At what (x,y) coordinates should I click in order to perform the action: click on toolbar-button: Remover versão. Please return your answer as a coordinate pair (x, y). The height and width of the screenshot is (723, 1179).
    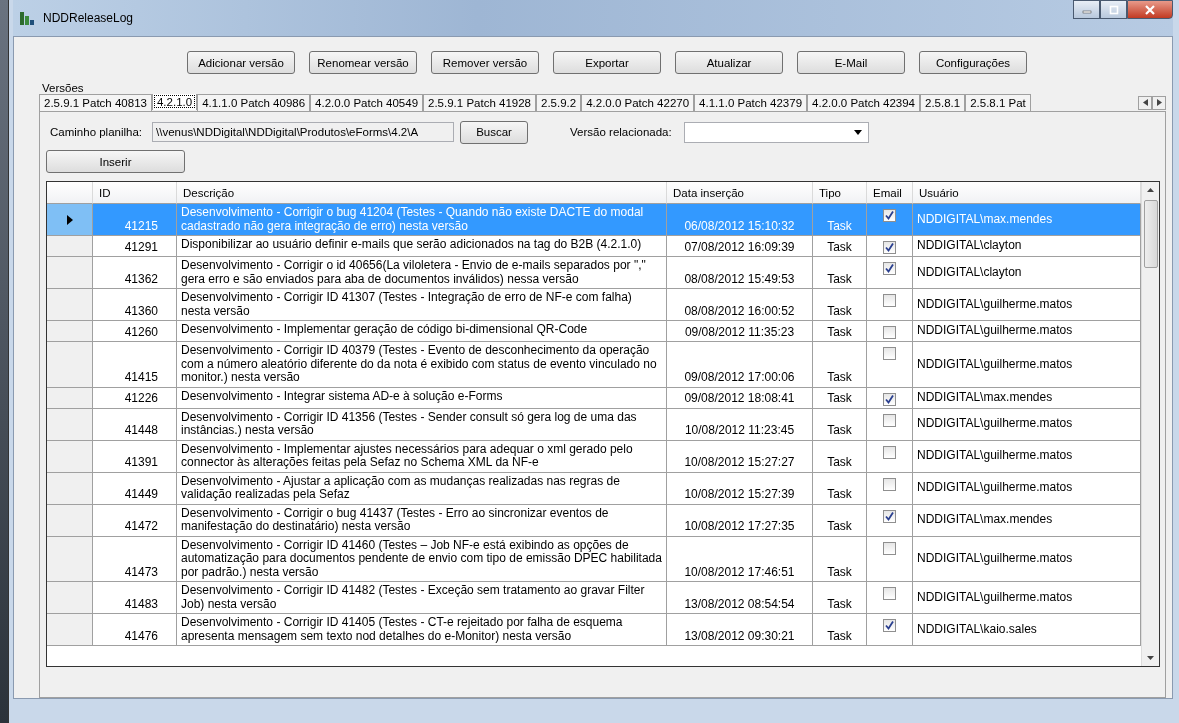
    Looking at the image, I should click on (485, 62).